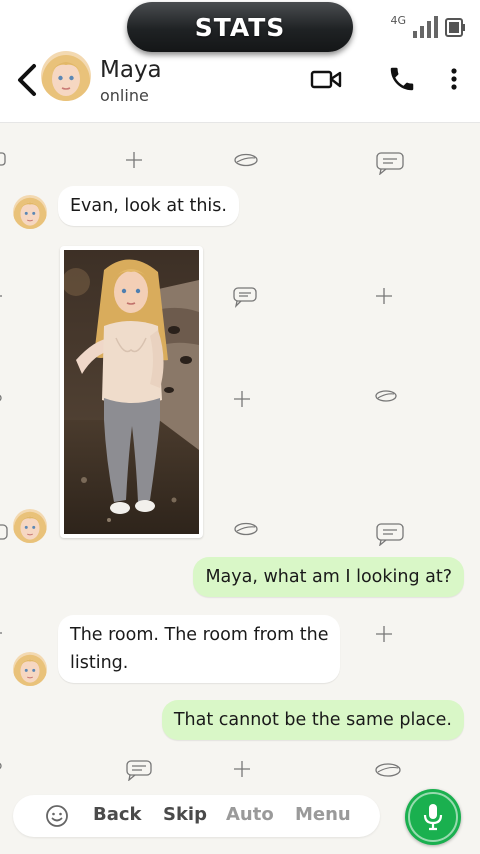  I want to click on game-controls-bar: Back Skip Auto Menu, so click(196, 816).